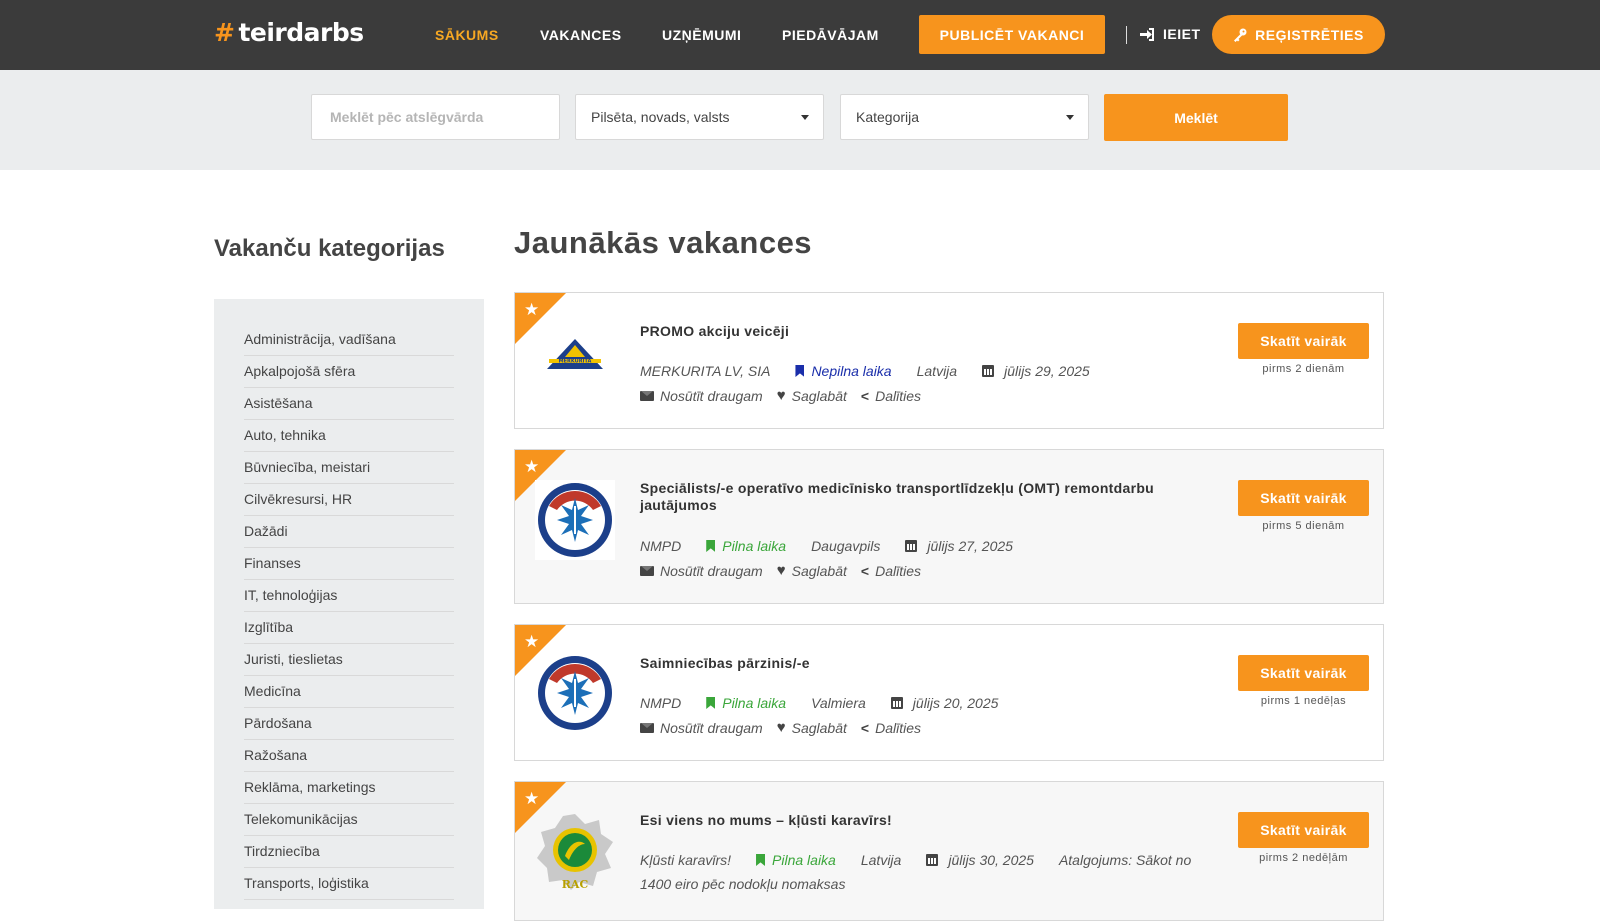  I want to click on category-item: Tirdzniecība, so click(349, 852).